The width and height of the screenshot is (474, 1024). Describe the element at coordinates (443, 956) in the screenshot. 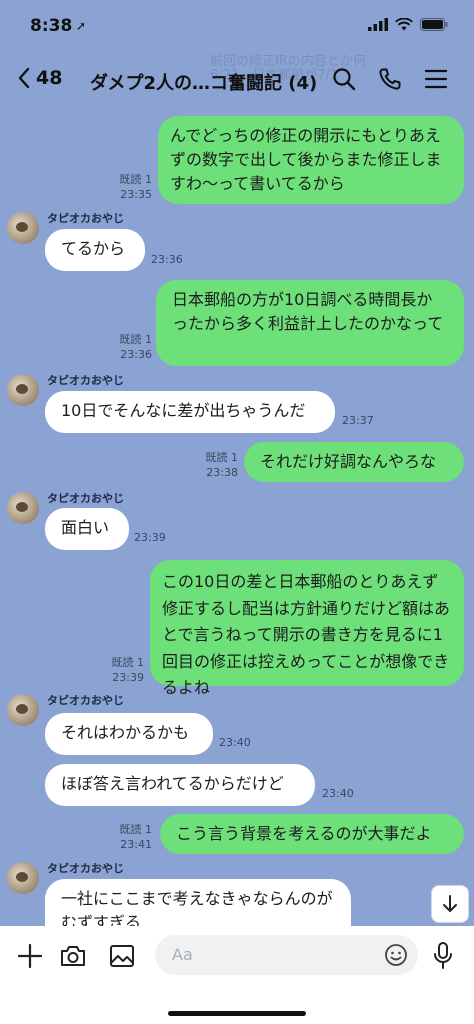

I see `microphone-icon` at that location.